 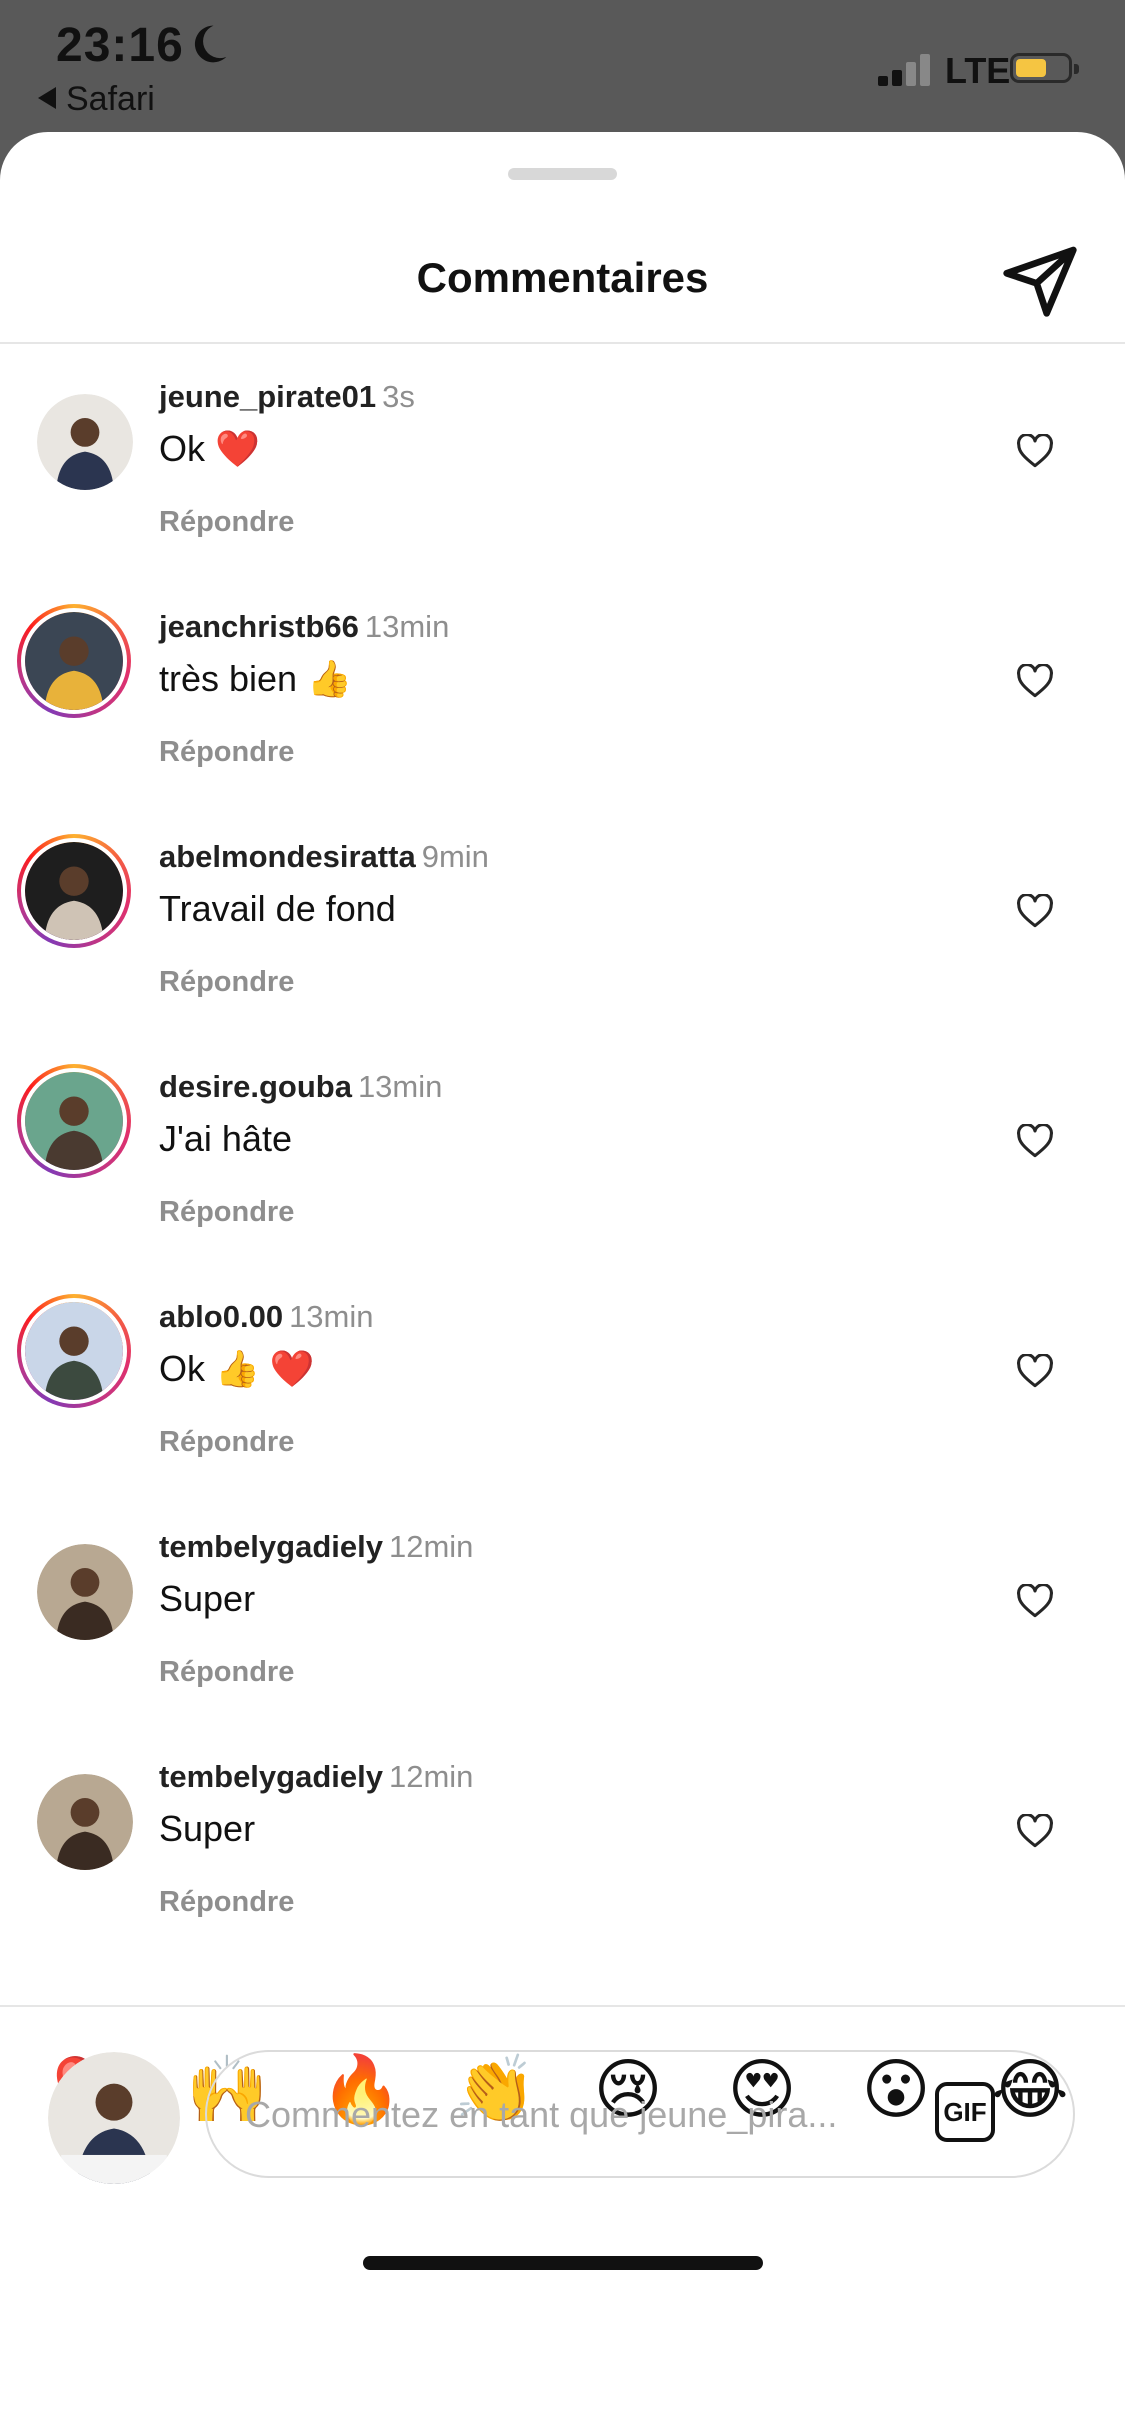 I want to click on moon-icon, so click(x=210, y=44).